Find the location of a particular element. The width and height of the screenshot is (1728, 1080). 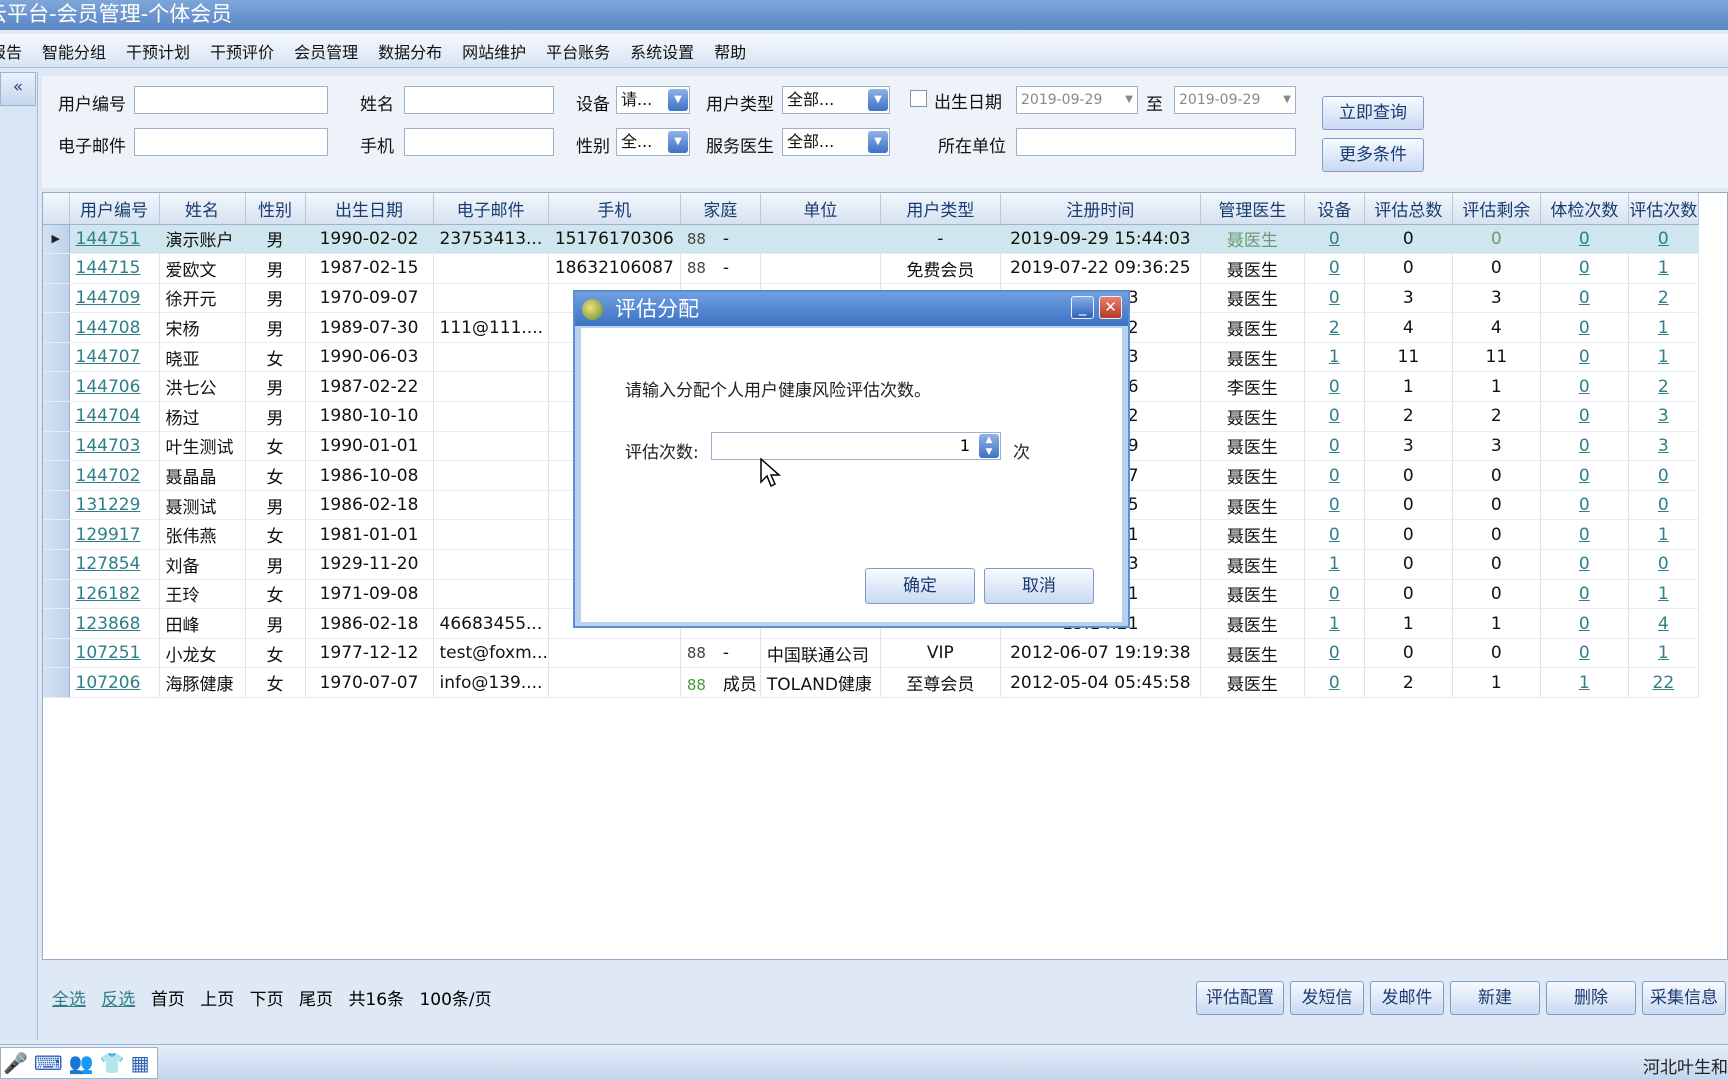

first-page-link: 首页 is located at coordinates (168, 1000).